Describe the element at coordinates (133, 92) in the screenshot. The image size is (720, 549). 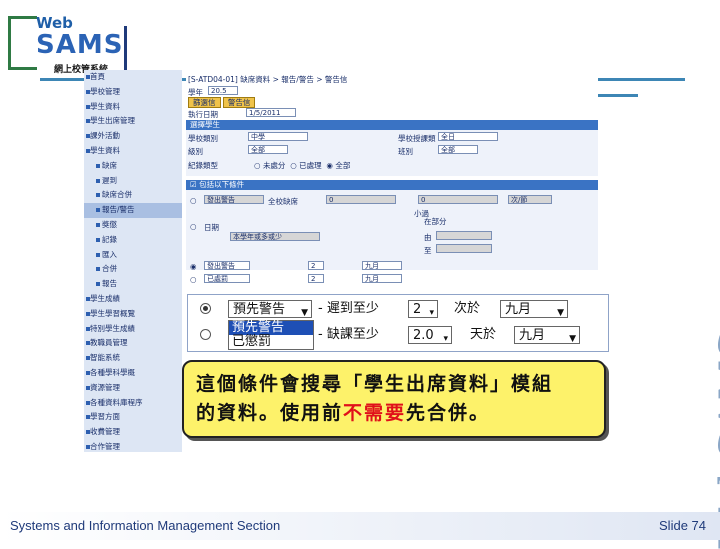
I see `sidebar-item: 學校管理` at that location.